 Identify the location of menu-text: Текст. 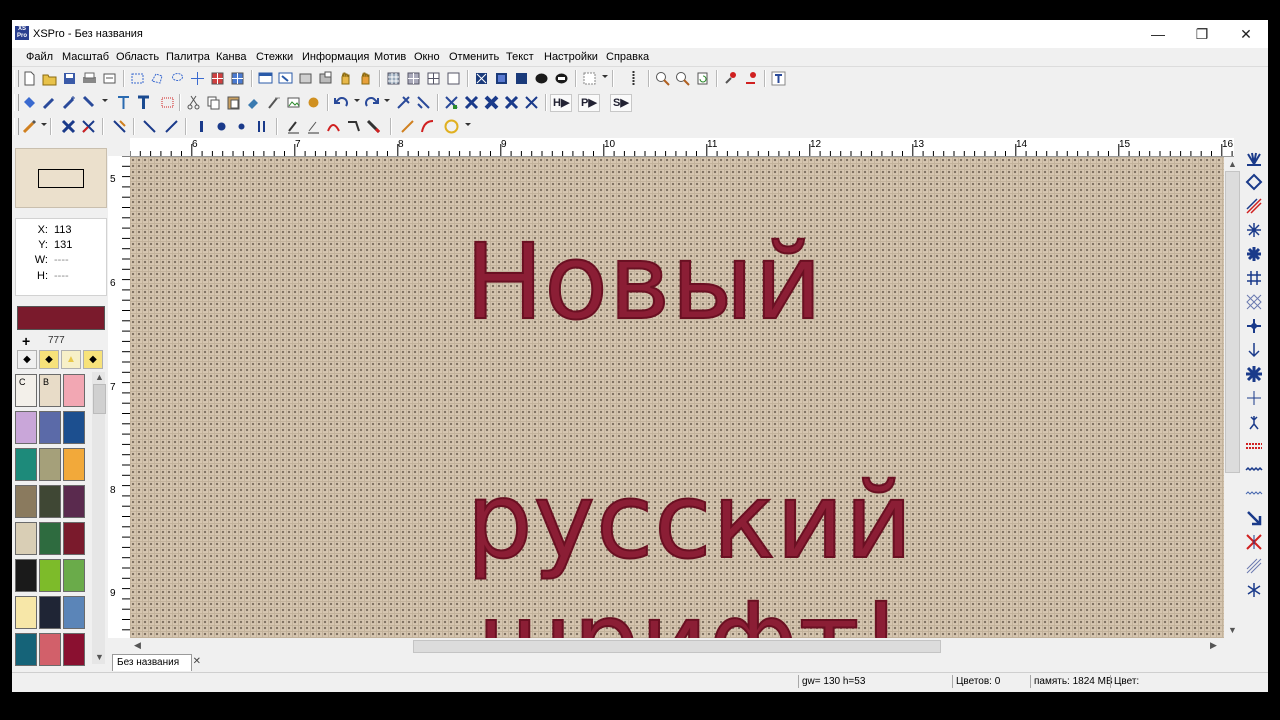
(520, 57).